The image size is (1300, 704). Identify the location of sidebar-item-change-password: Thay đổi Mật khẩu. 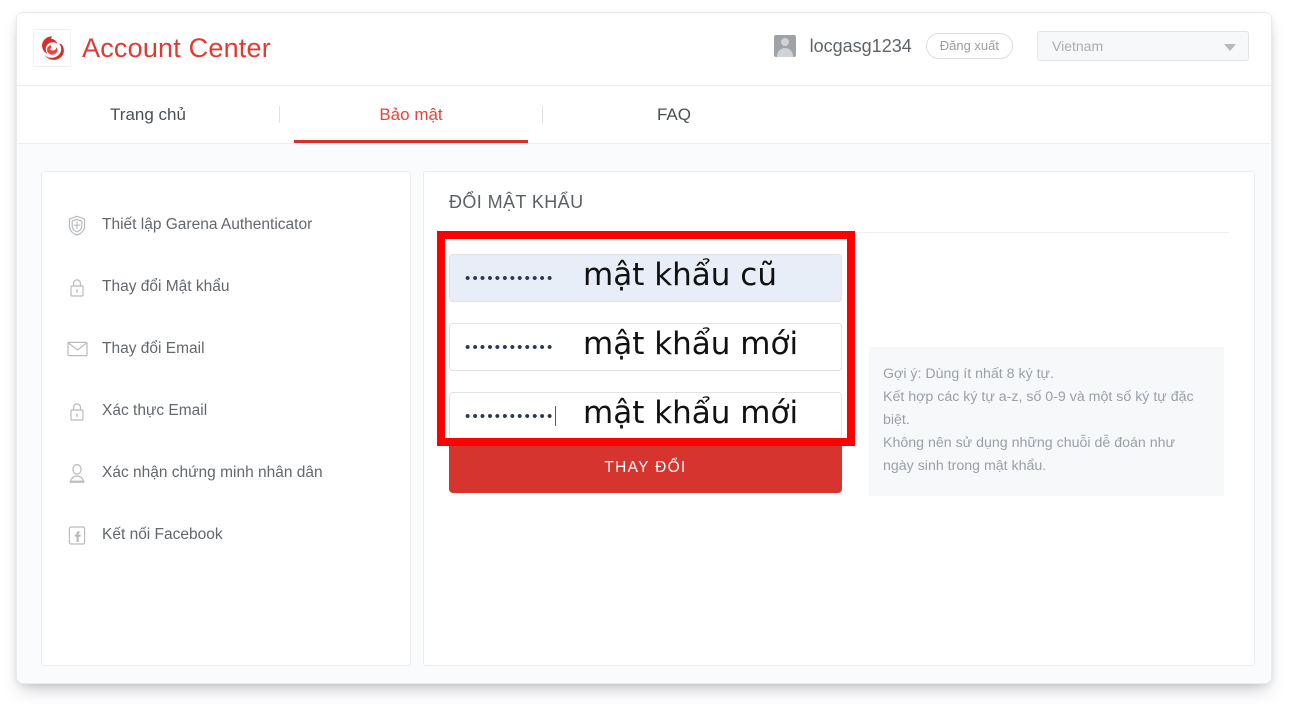
(226, 287).